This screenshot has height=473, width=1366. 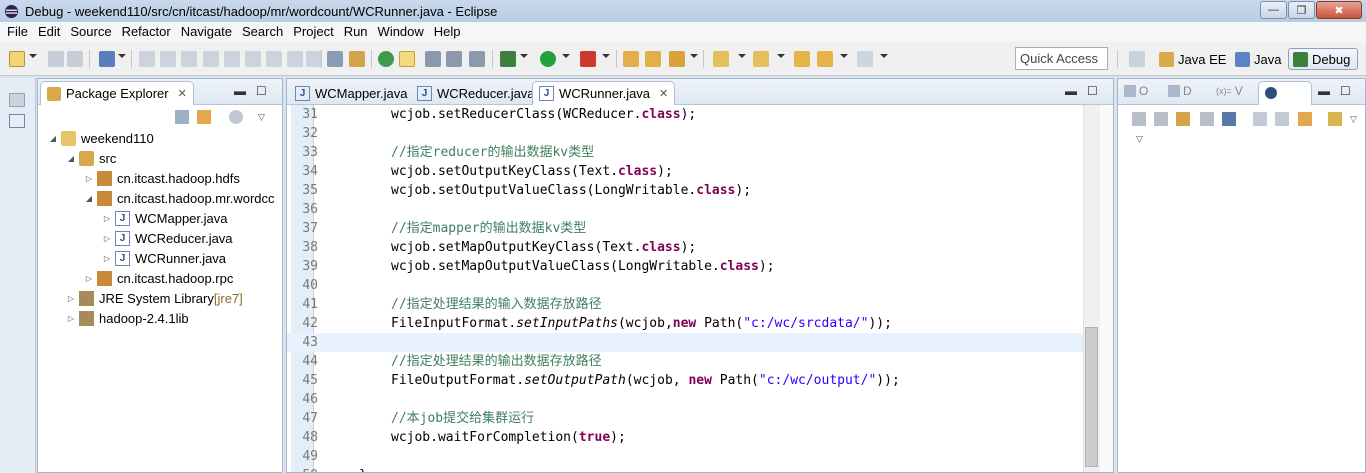 I want to click on run-dropdown-icon, so click(x=566, y=56).